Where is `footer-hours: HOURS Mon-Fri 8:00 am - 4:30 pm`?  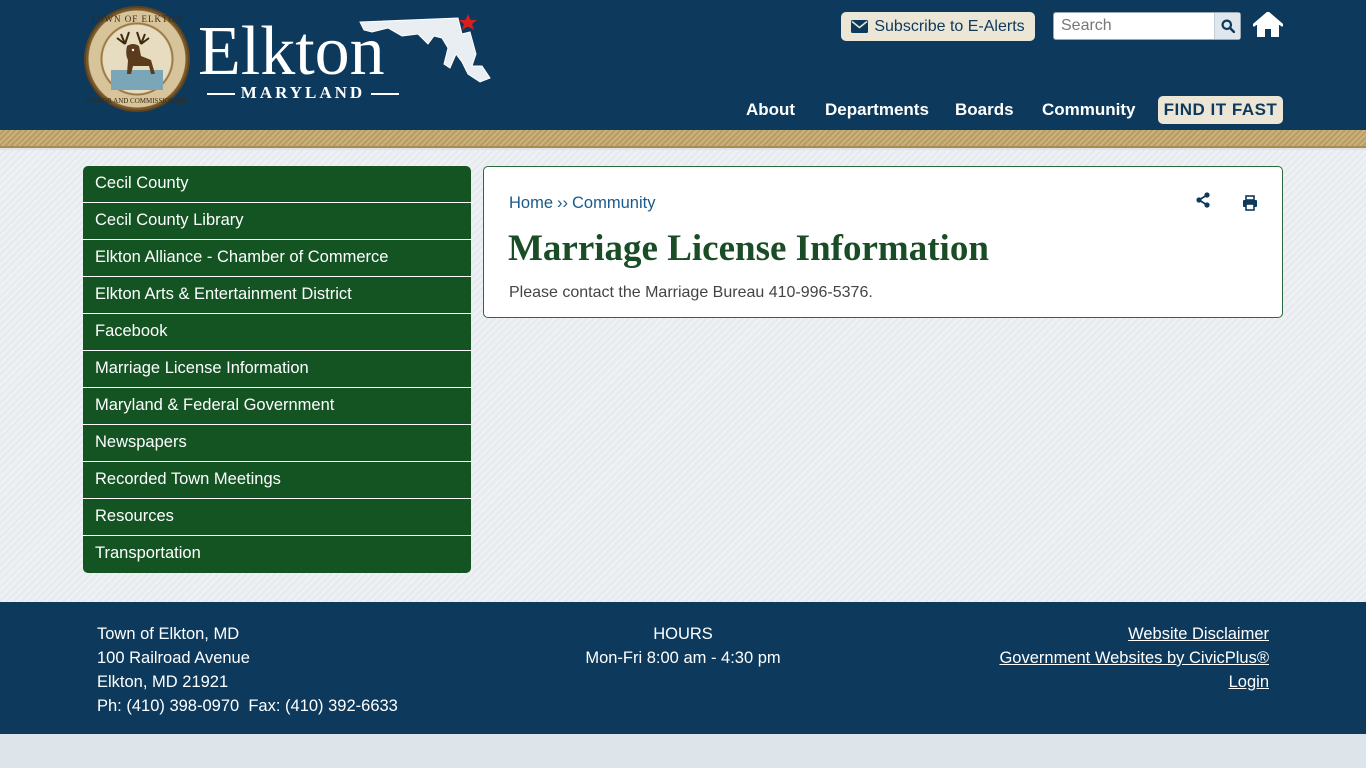
footer-hours: HOURS Mon-Fri 8:00 am - 4:30 pm is located at coordinates (683, 646).